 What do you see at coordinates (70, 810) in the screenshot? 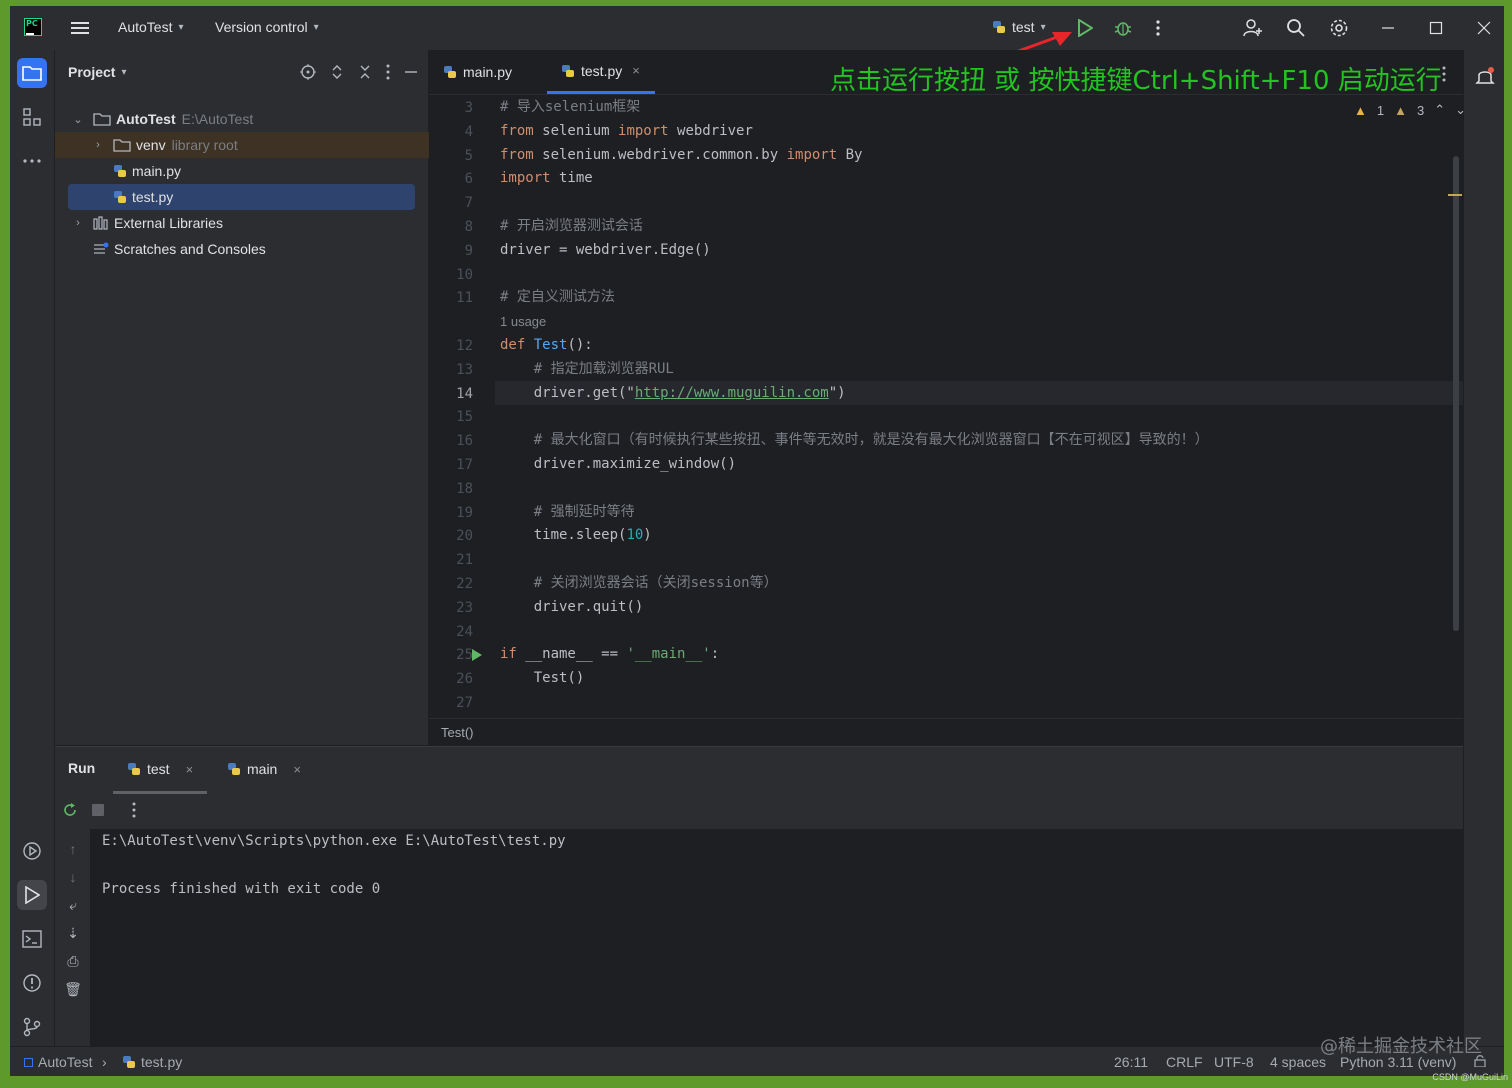
I see `rerun-icon` at bounding box center [70, 810].